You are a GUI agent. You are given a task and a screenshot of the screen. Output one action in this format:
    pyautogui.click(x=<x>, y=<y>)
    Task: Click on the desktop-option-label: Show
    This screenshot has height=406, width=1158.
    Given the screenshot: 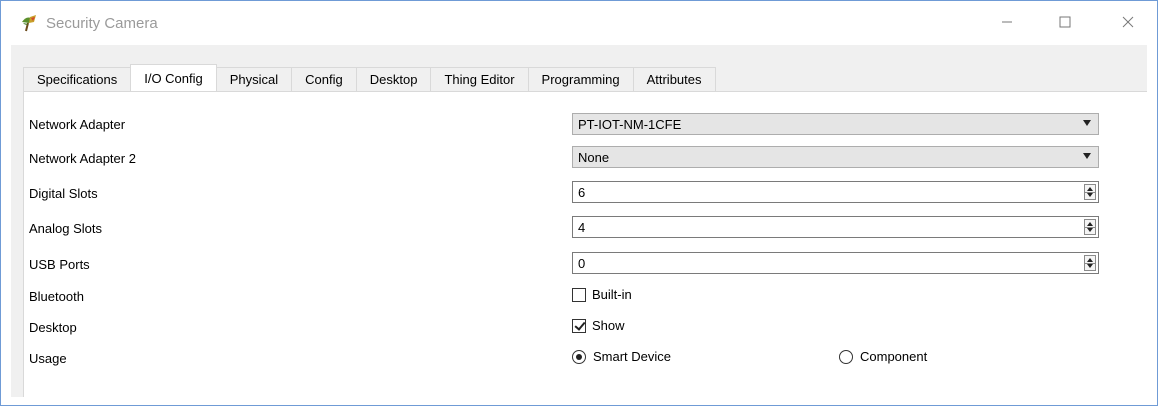 What is the action you would take?
    pyautogui.click(x=608, y=325)
    